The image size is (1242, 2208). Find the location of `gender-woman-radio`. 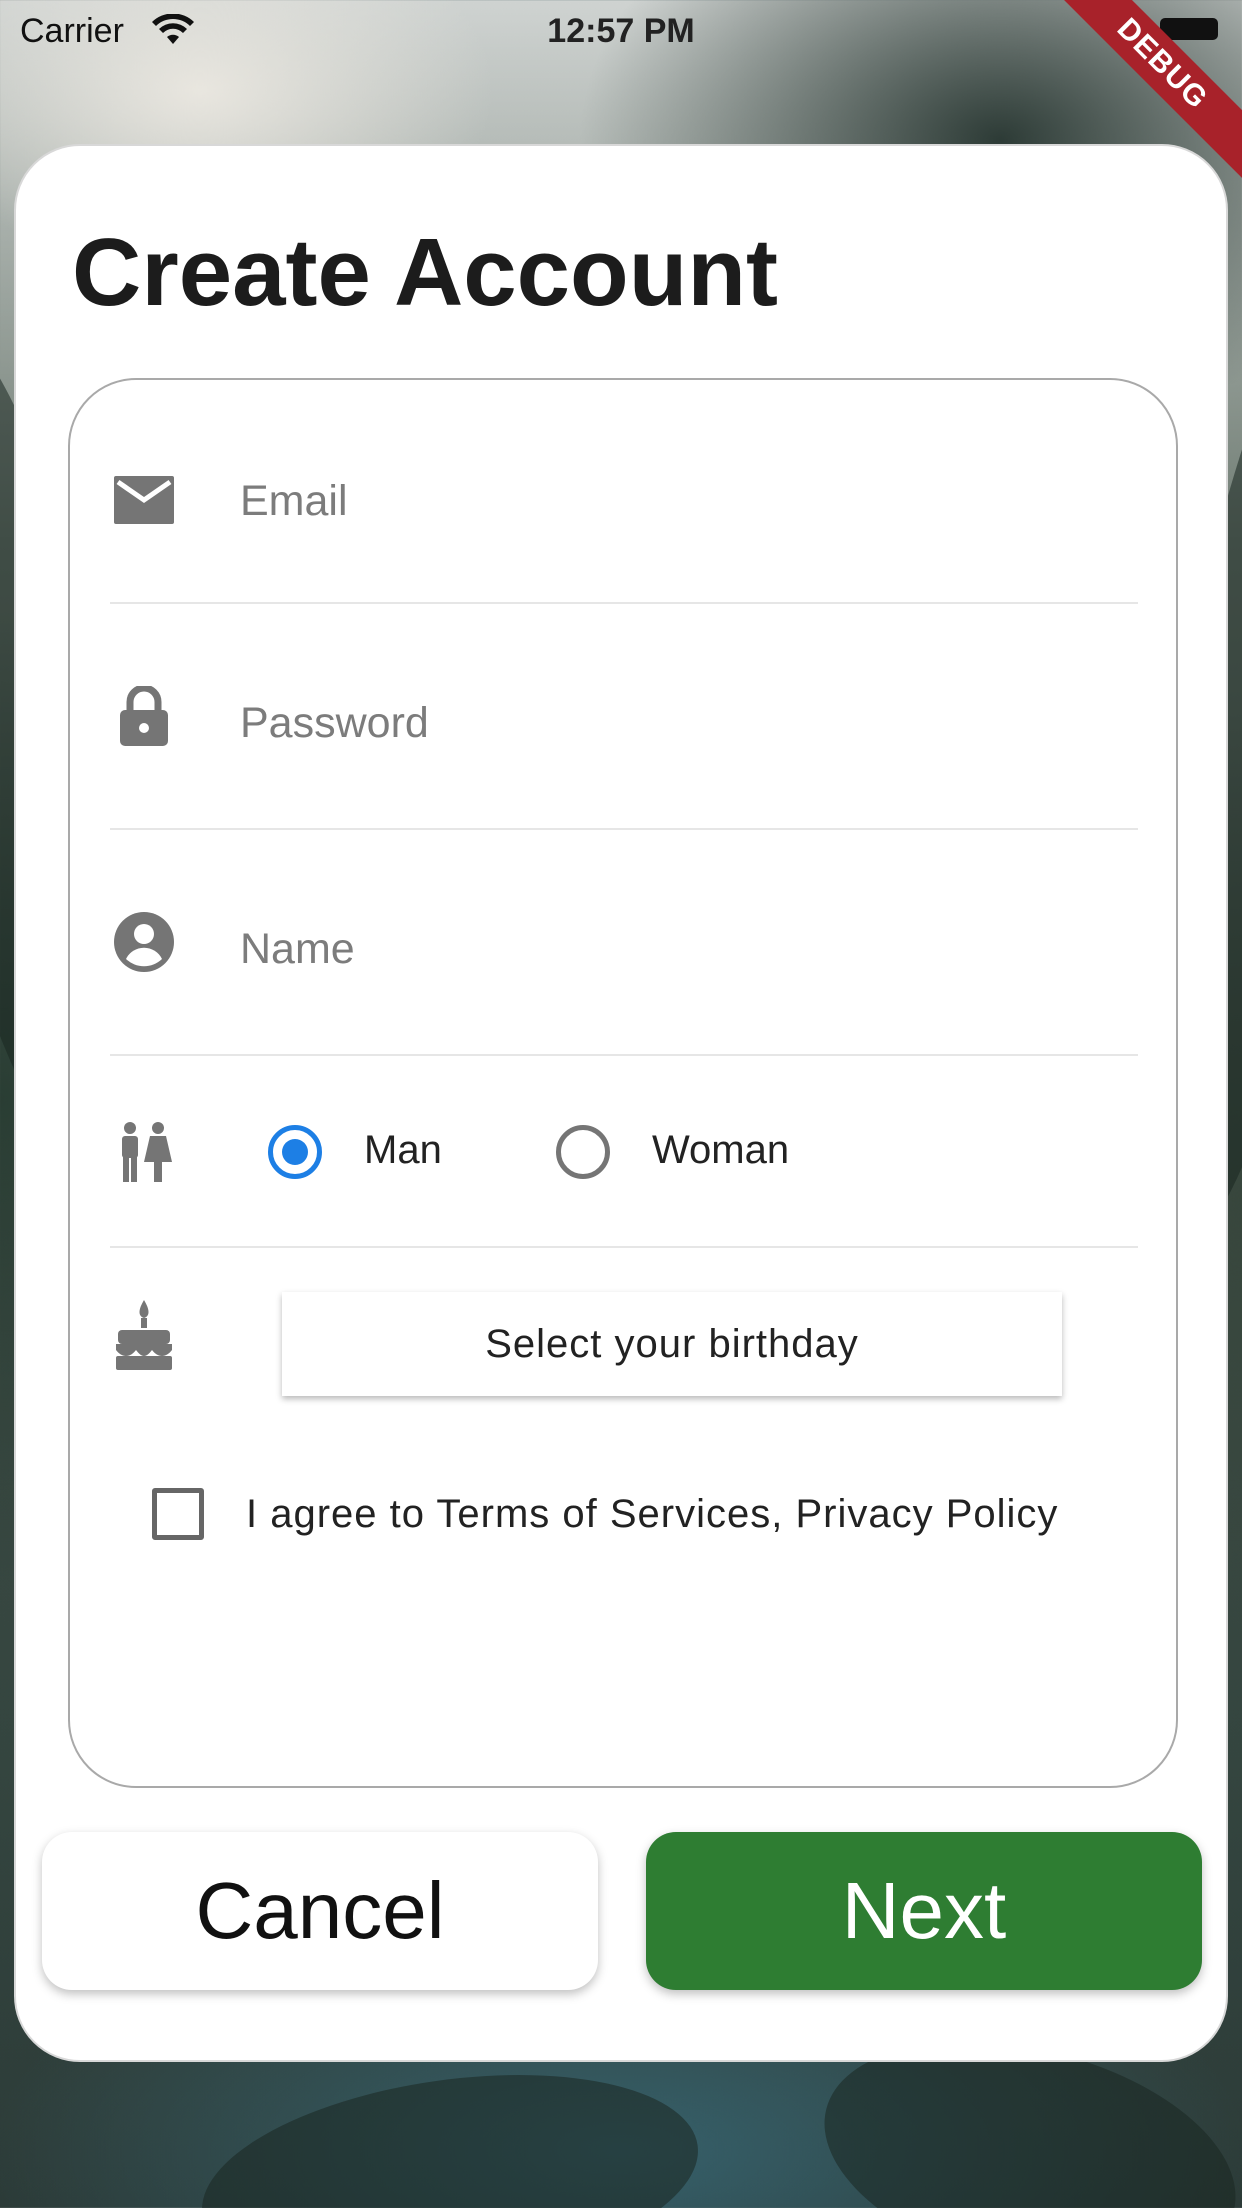

gender-woman-radio is located at coordinates (583, 1152).